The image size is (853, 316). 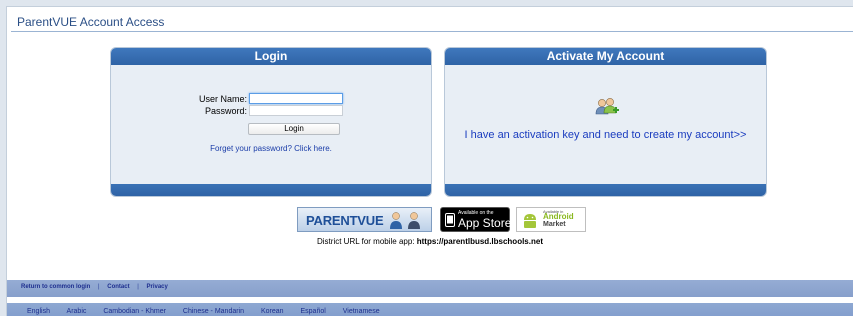 What do you see at coordinates (432, 31) in the screenshot?
I see `title-divider` at bounding box center [432, 31].